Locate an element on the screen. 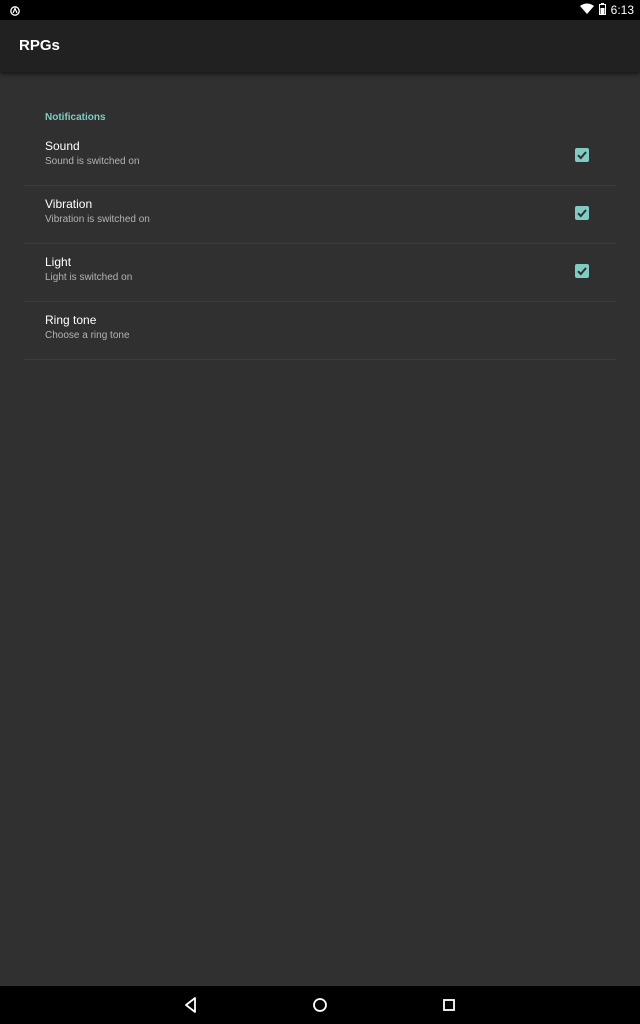 Image resolution: width=640 pixels, height=1024 pixels. app-bar: RPGs is located at coordinates (320, 46).